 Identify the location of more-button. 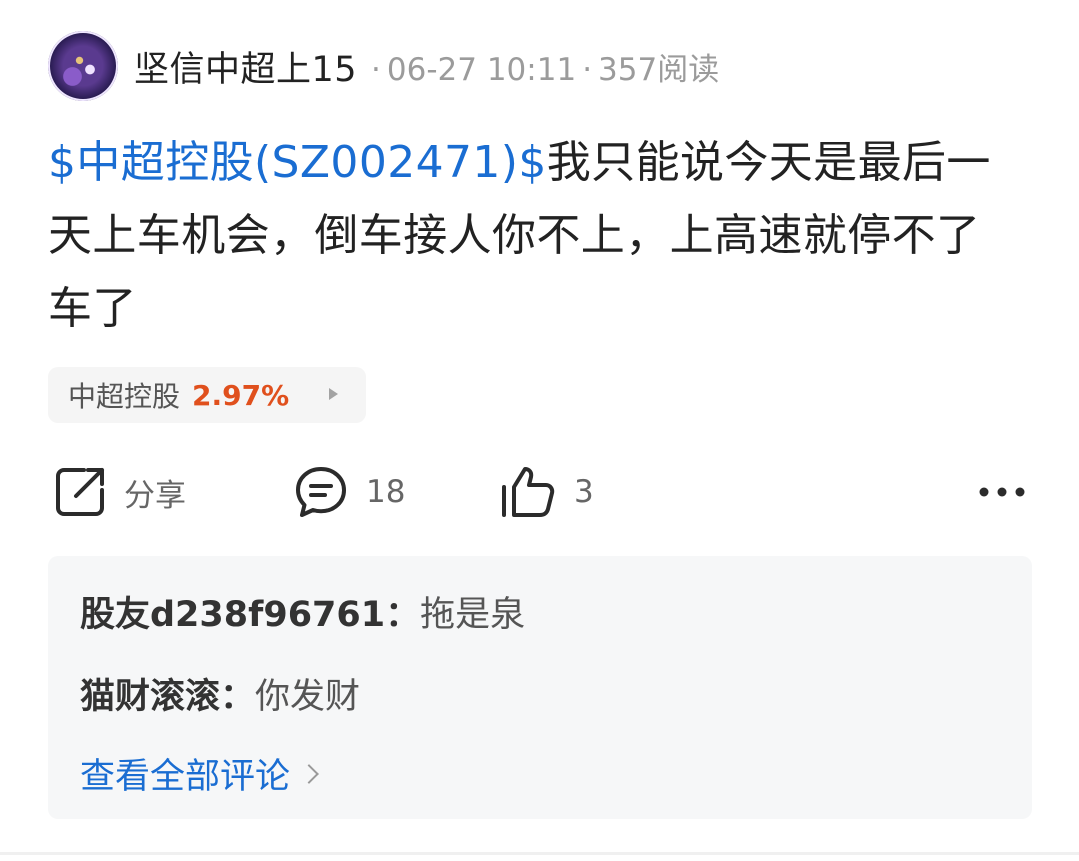
(1002, 492).